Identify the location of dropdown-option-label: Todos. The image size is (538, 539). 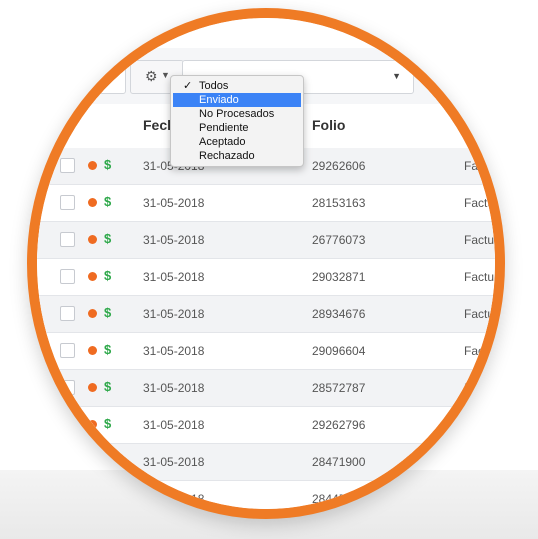
(214, 86).